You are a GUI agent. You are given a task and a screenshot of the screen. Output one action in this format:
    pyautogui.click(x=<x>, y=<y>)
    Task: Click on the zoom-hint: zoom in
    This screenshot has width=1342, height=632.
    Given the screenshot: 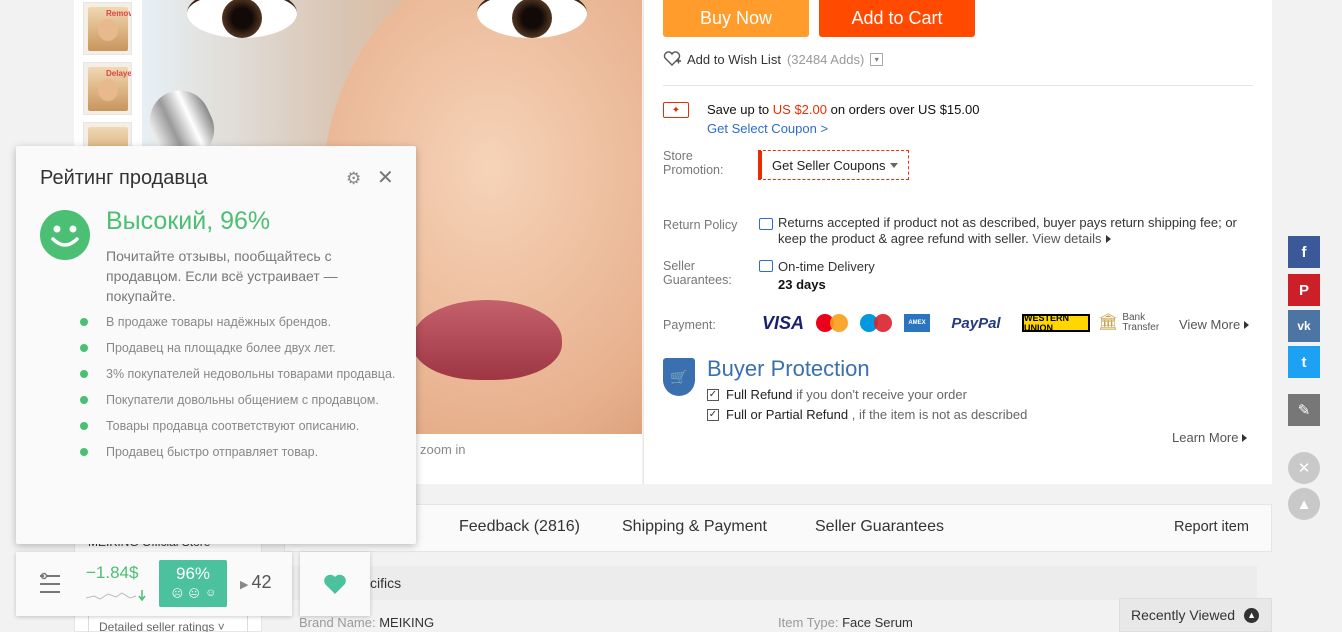 What is the action you would take?
    pyautogui.click(x=443, y=449)
    